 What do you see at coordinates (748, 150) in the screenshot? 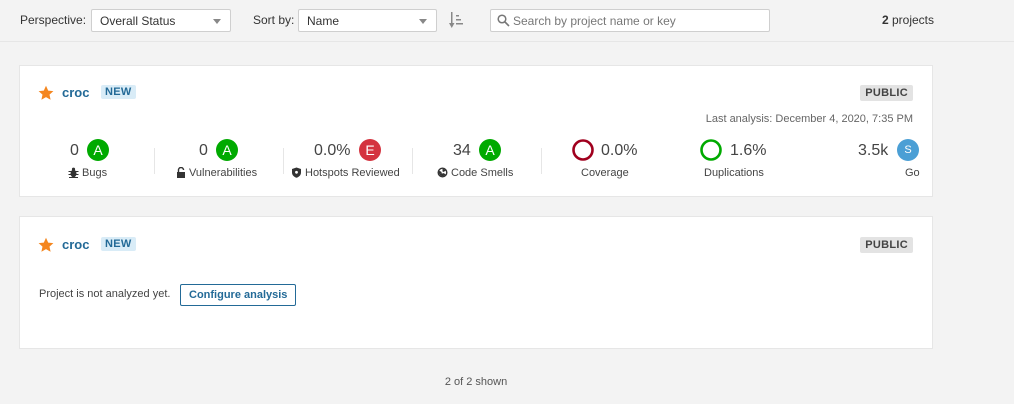
I see `duplications-value: 1.6%` at bounding box center [748, 150].